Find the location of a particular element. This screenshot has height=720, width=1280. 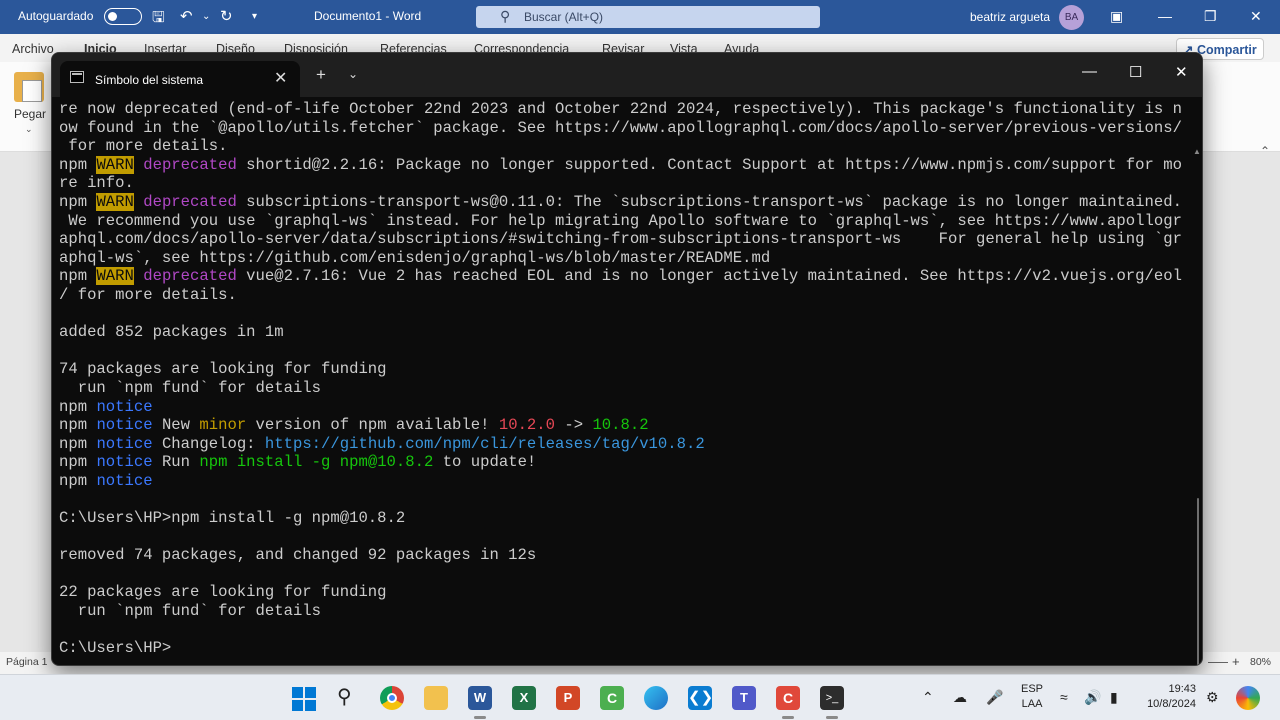

terminal-maximize-icon: ☐ is located at coordinates (1135, 72).